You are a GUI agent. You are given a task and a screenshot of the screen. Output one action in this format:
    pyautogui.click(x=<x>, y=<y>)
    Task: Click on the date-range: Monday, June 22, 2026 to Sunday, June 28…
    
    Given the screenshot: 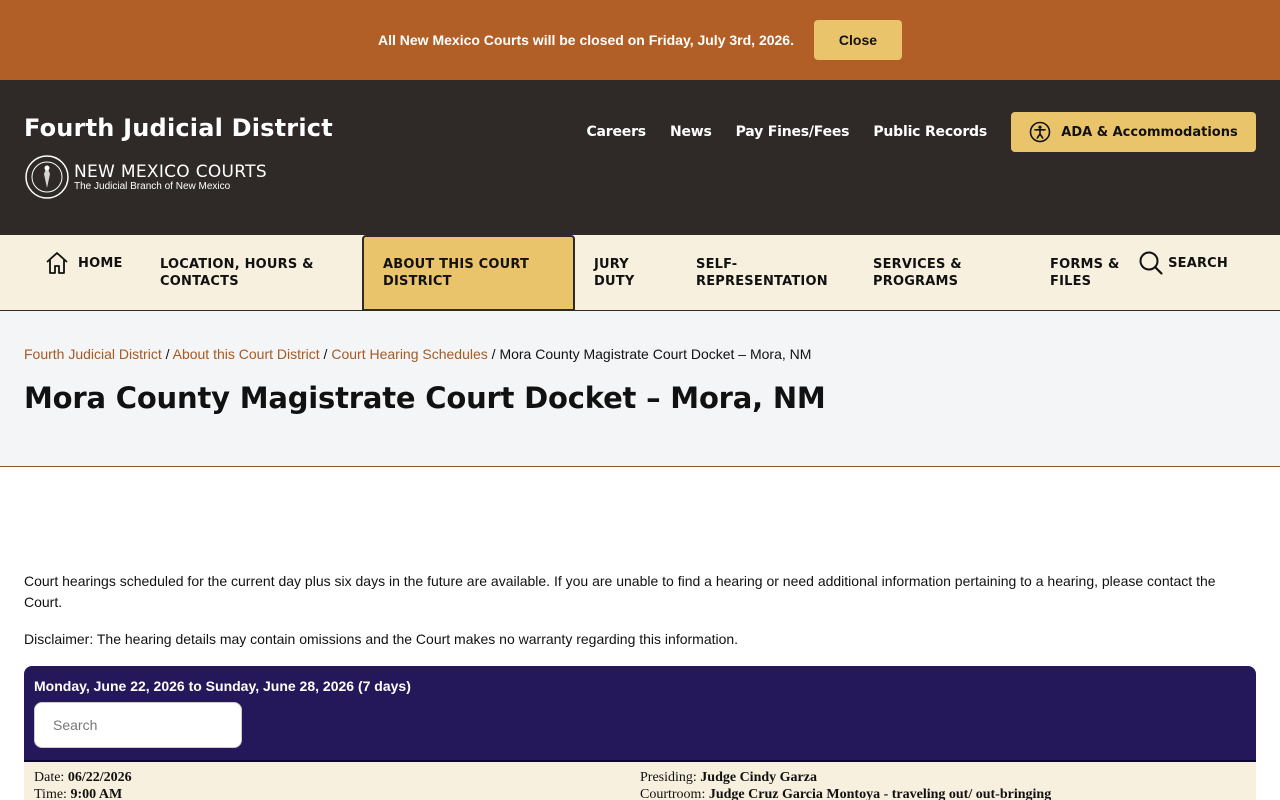 What is the action you would take?
    pyautogui.click(x=222, y=686)
    